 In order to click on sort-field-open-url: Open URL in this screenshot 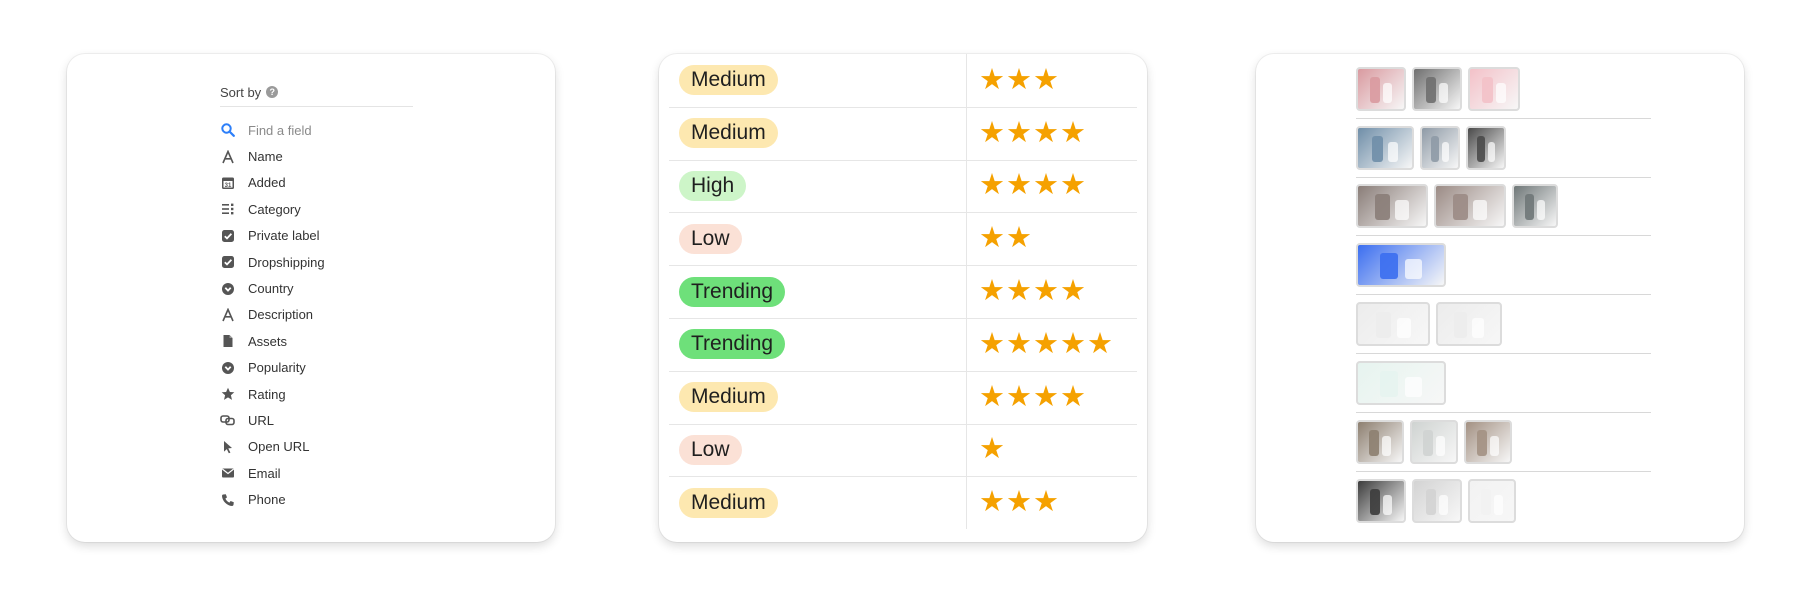, I will do `click(350, 447)`.